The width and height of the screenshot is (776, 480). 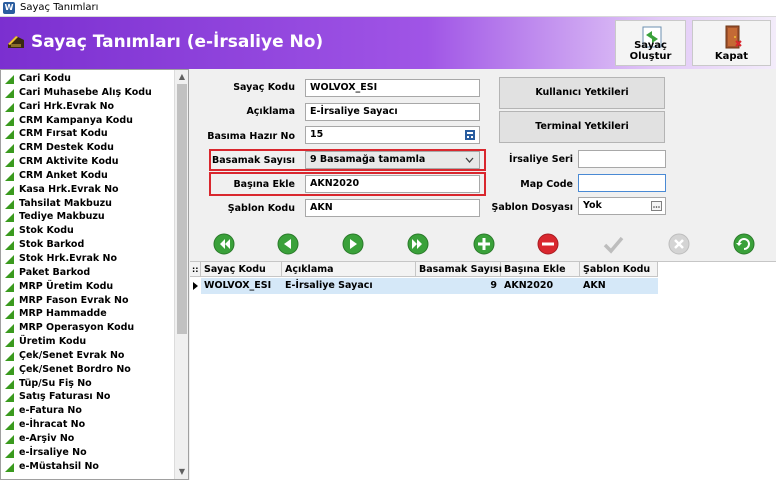 I want to click on app-icon: W, so click(x=9, y=8).